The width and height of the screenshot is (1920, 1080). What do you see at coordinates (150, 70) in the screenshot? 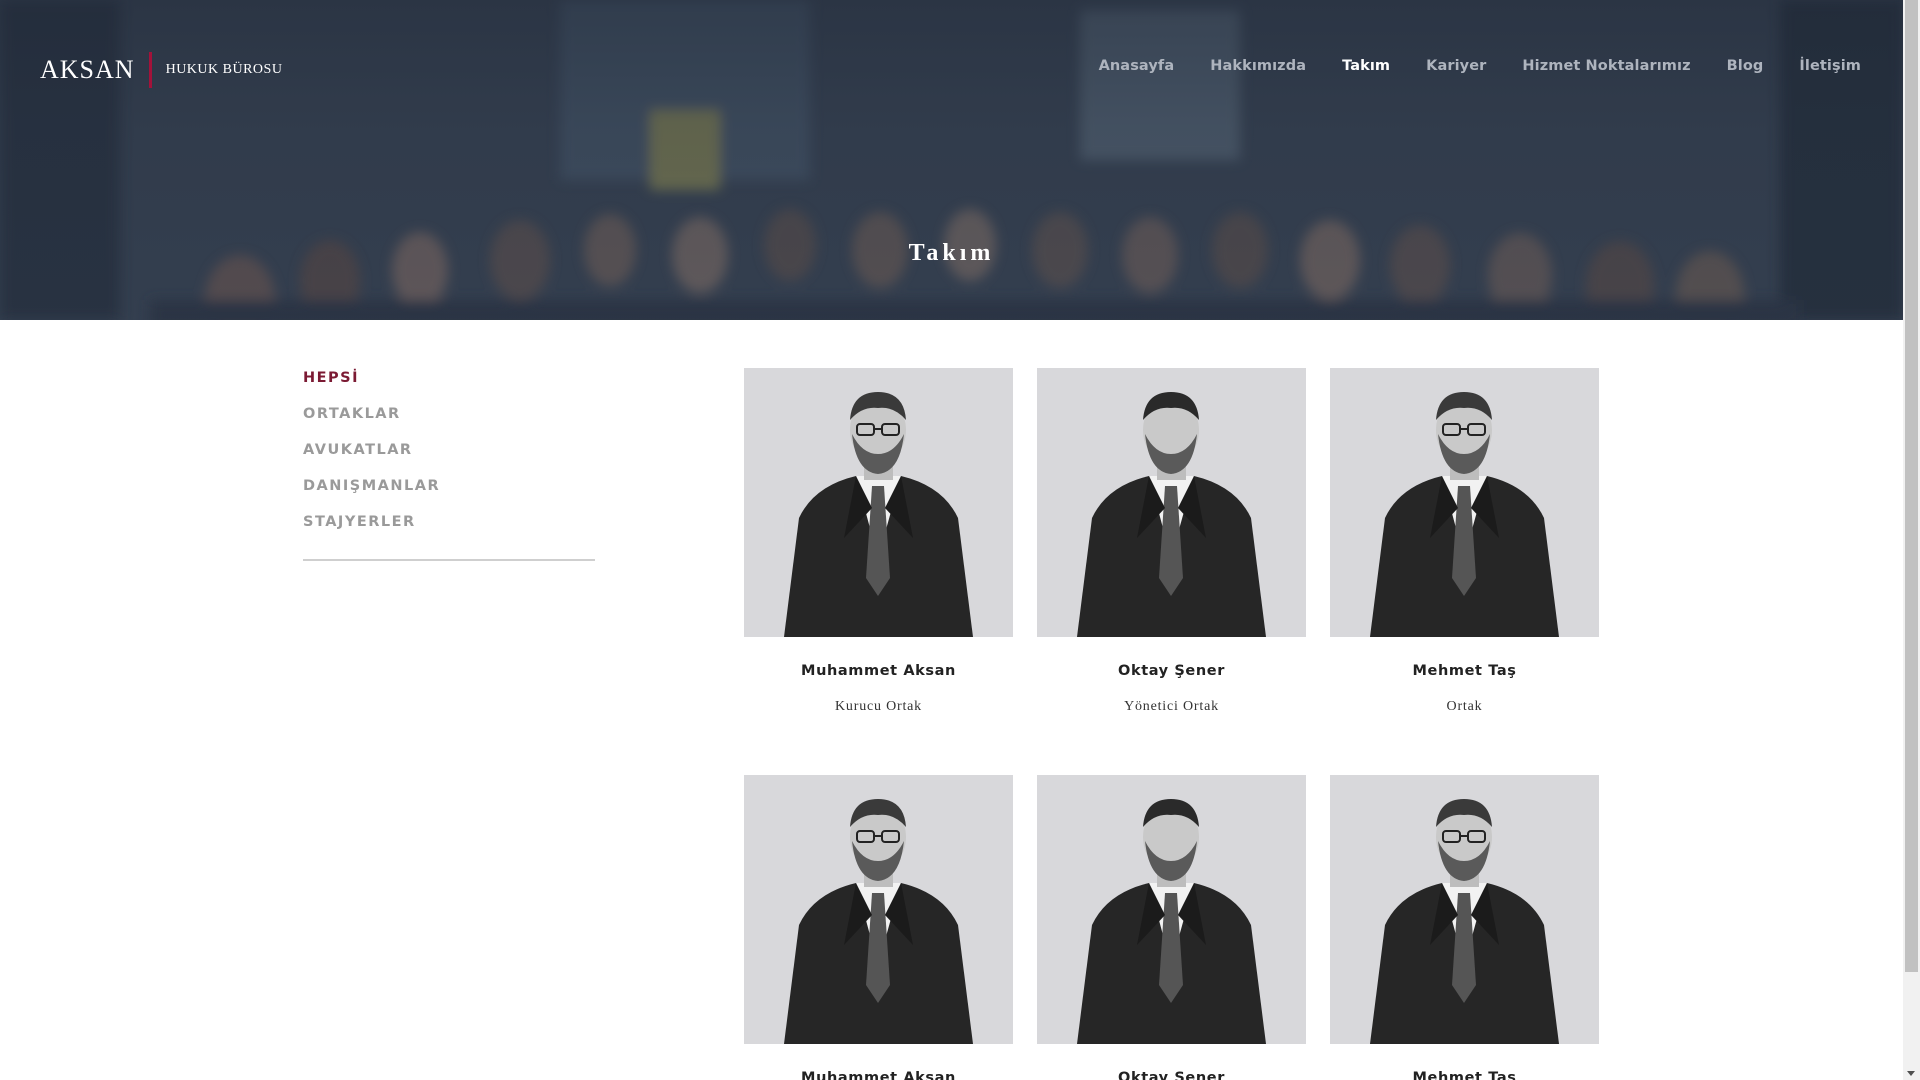
I see `logo-divider` at bounding box center [150, 70].